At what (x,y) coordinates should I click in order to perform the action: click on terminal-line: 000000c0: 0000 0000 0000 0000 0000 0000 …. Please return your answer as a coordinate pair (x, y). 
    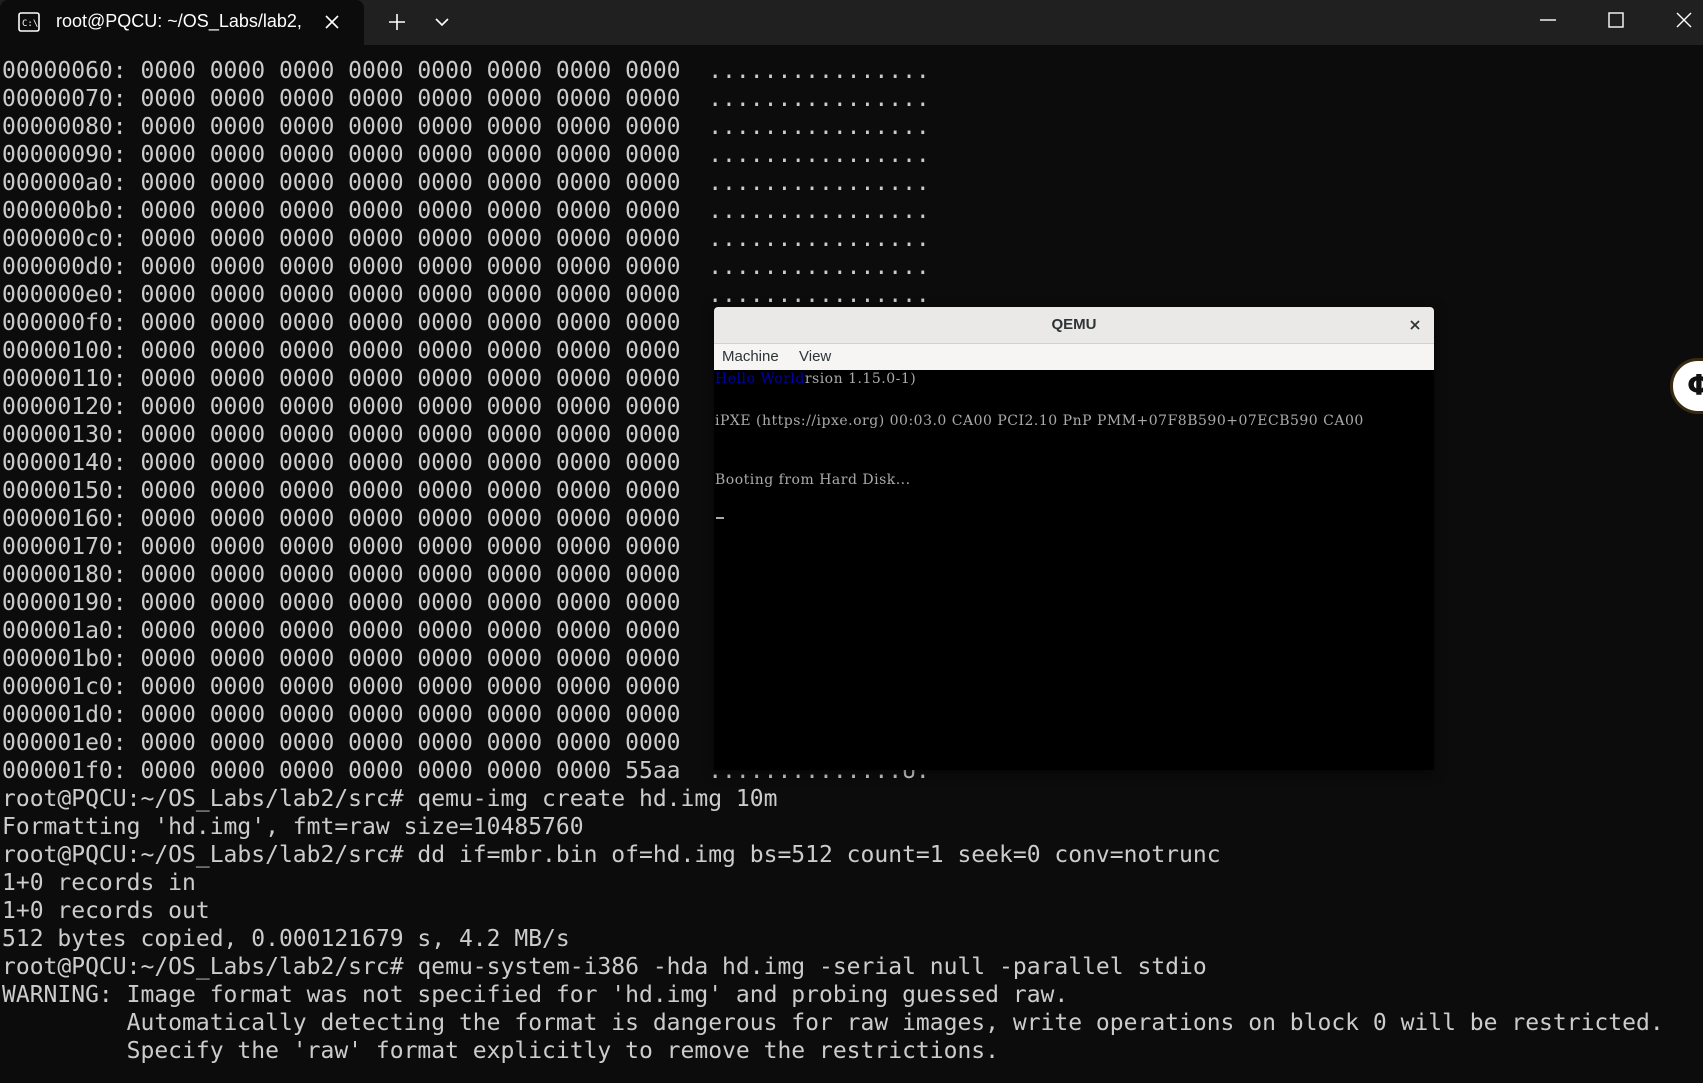
    Looking at the image, I should click on (466, 239).